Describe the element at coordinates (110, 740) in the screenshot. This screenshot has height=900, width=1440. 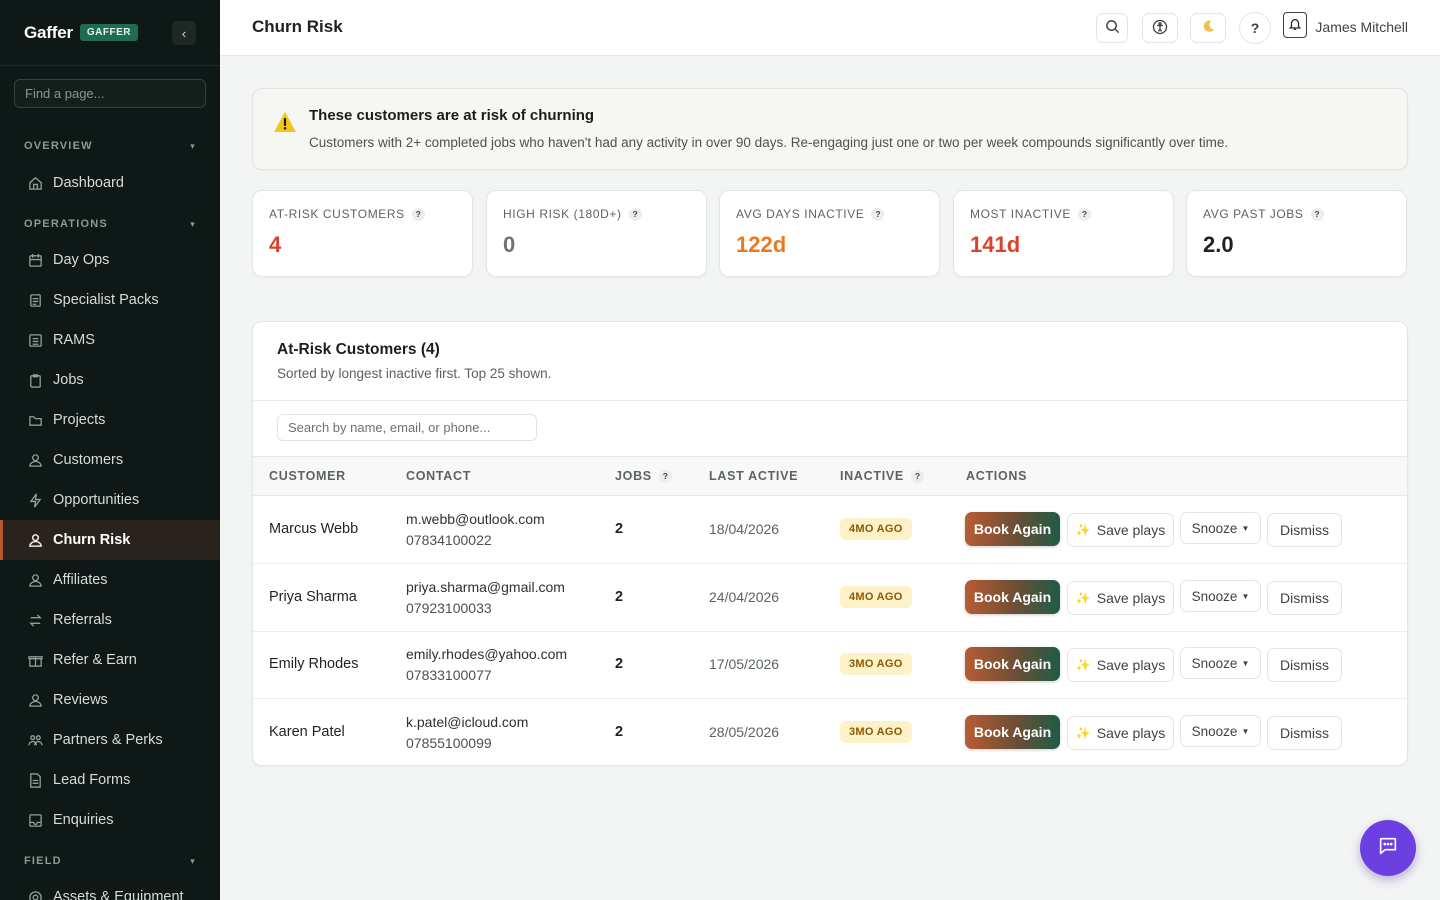
I see `sidebar-item-partners-perks: Partners & Perks` at that location.